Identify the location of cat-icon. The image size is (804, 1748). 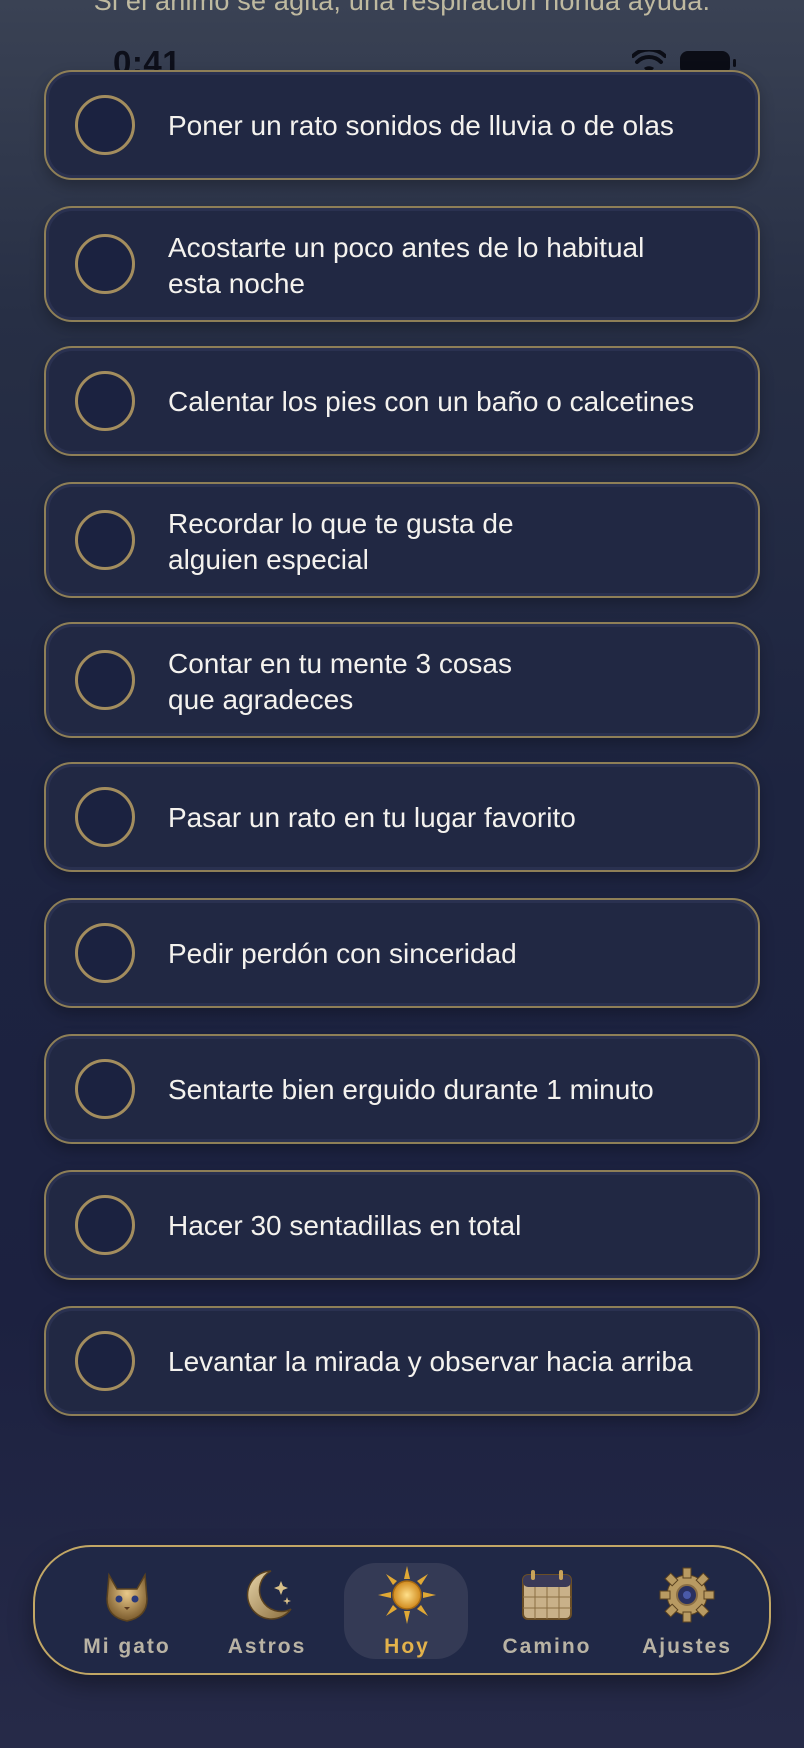
(127, 1597).